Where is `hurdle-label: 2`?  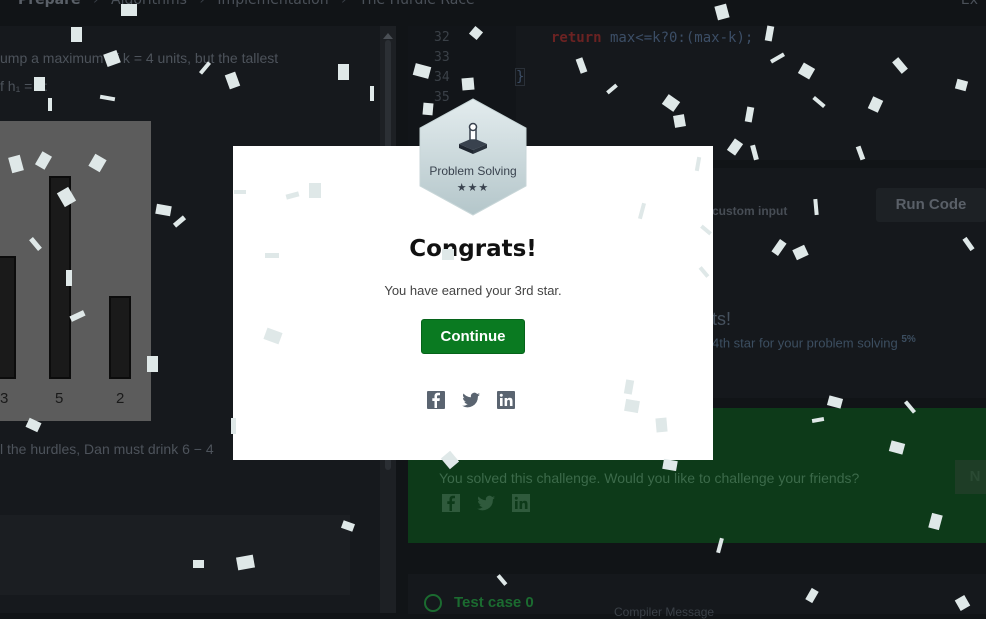 hurdle-label: 2 is located at coordinates (120, 398).